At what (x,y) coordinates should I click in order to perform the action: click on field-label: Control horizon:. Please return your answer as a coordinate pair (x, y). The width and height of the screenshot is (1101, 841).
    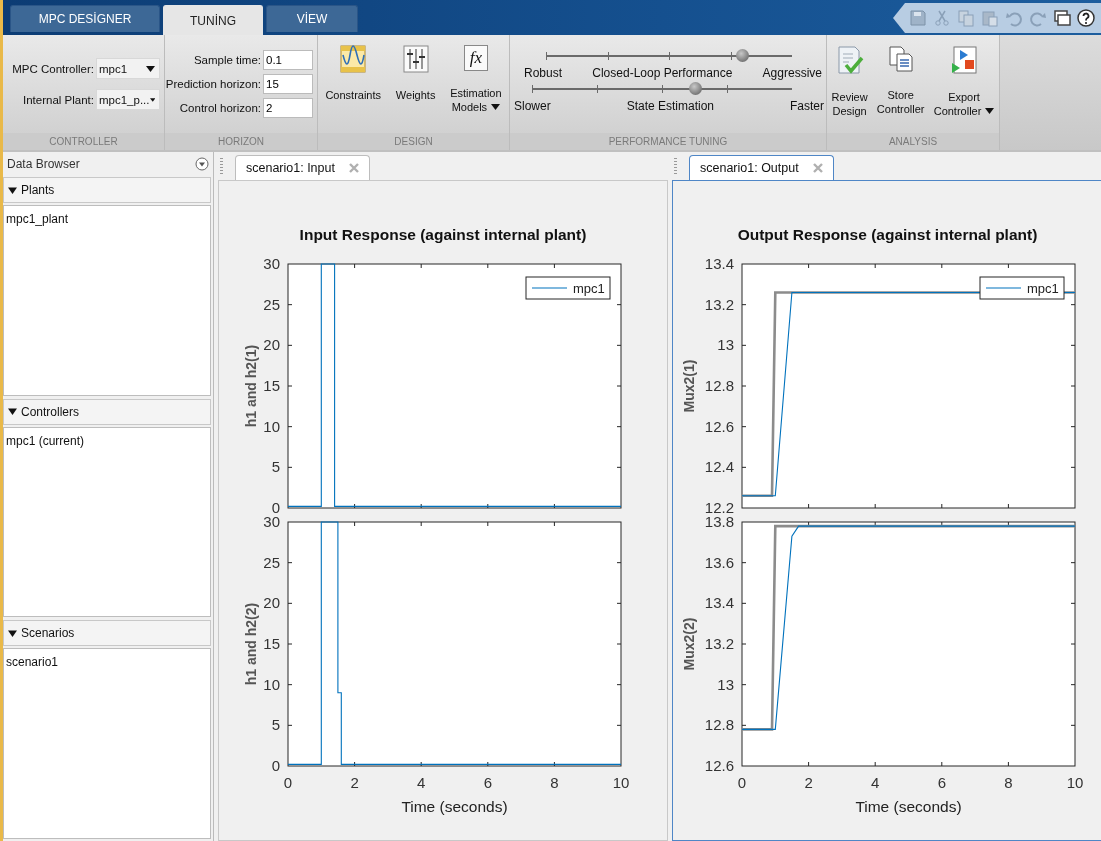
    Looking at the image, I should click on (220, 108).